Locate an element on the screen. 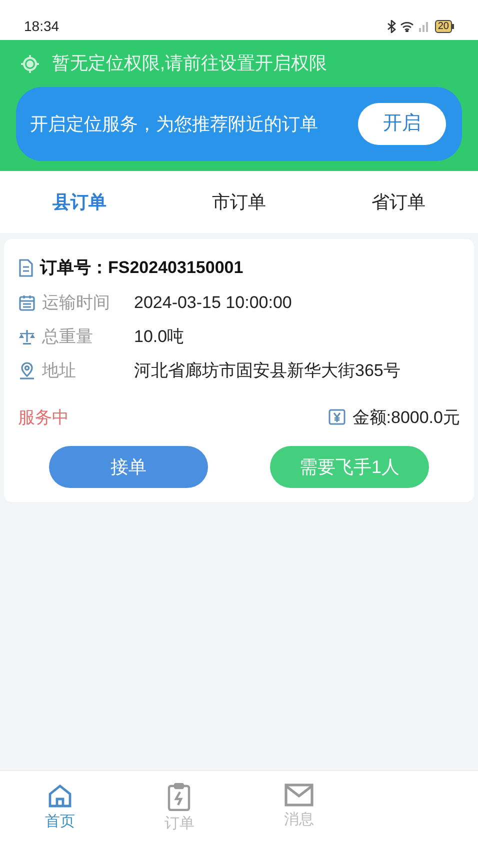 This screenshot has height=850, width=478. order-tab: 省订单 is located at coordinates (398, 202).